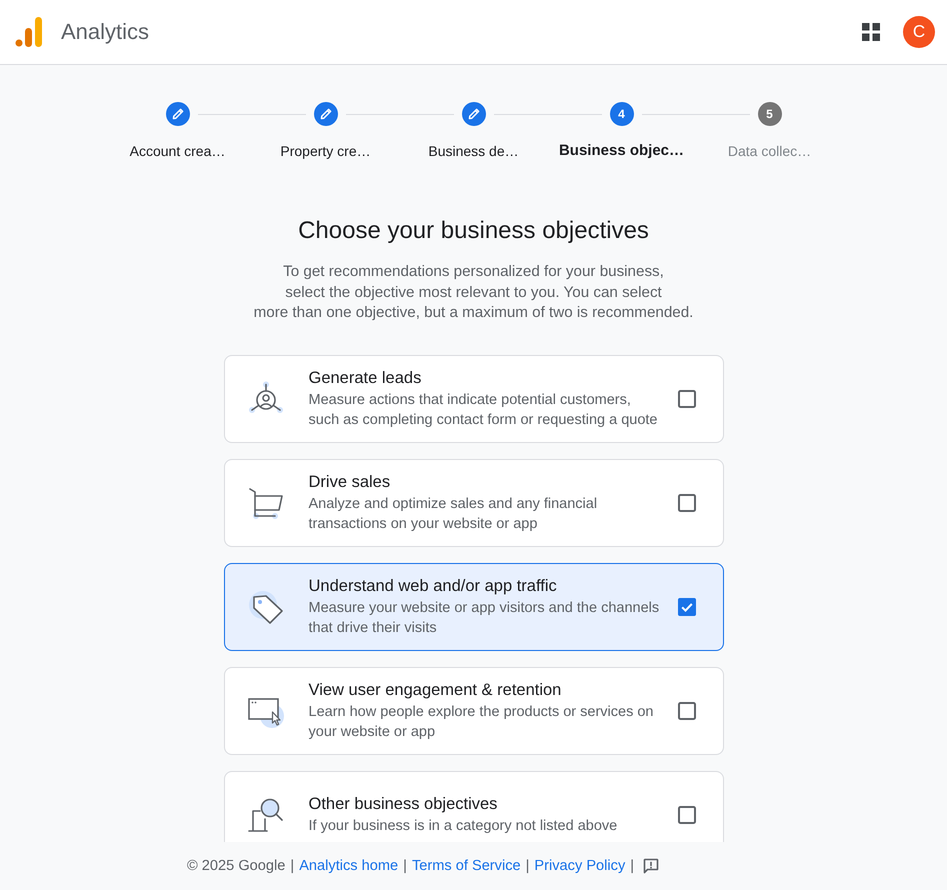 This screenshot has width=947, height=890. I want to click on copyright-text: © 2025 Google, so click(236, 866).